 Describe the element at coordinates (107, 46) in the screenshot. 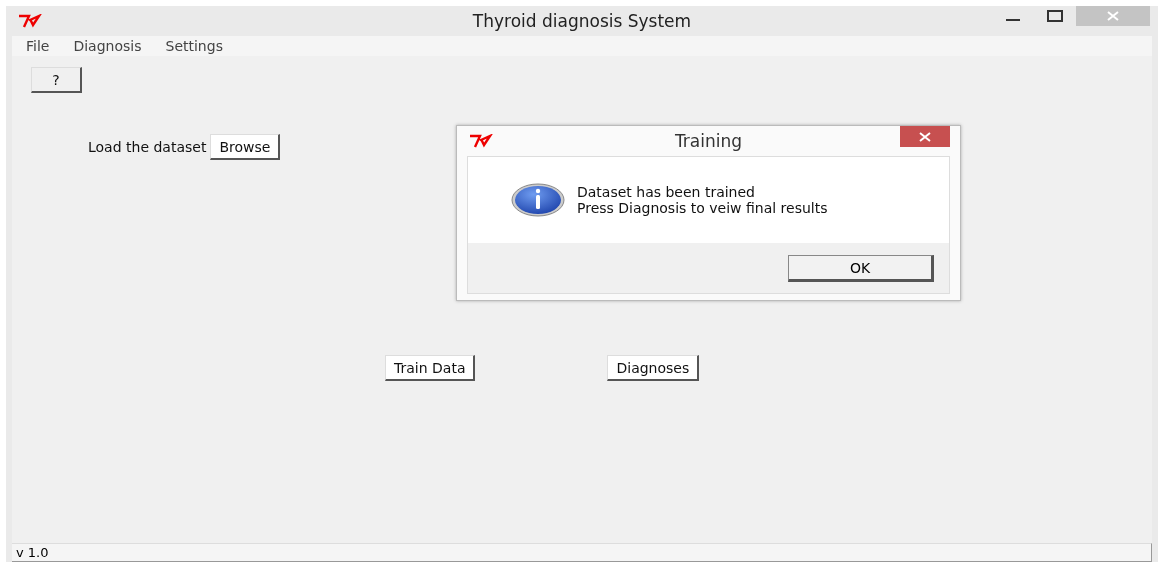

I see `menu-item: Diagnosis` at that location.